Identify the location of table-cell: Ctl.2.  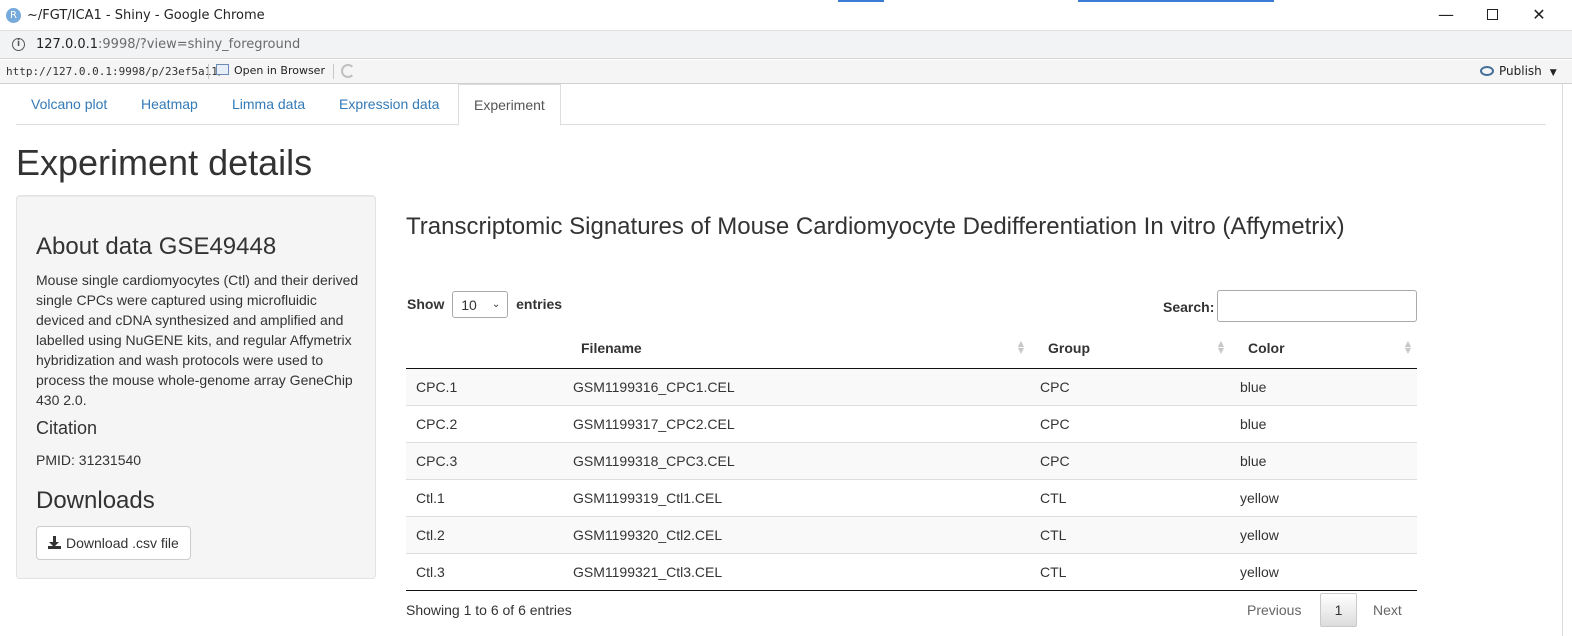
(484, 534).